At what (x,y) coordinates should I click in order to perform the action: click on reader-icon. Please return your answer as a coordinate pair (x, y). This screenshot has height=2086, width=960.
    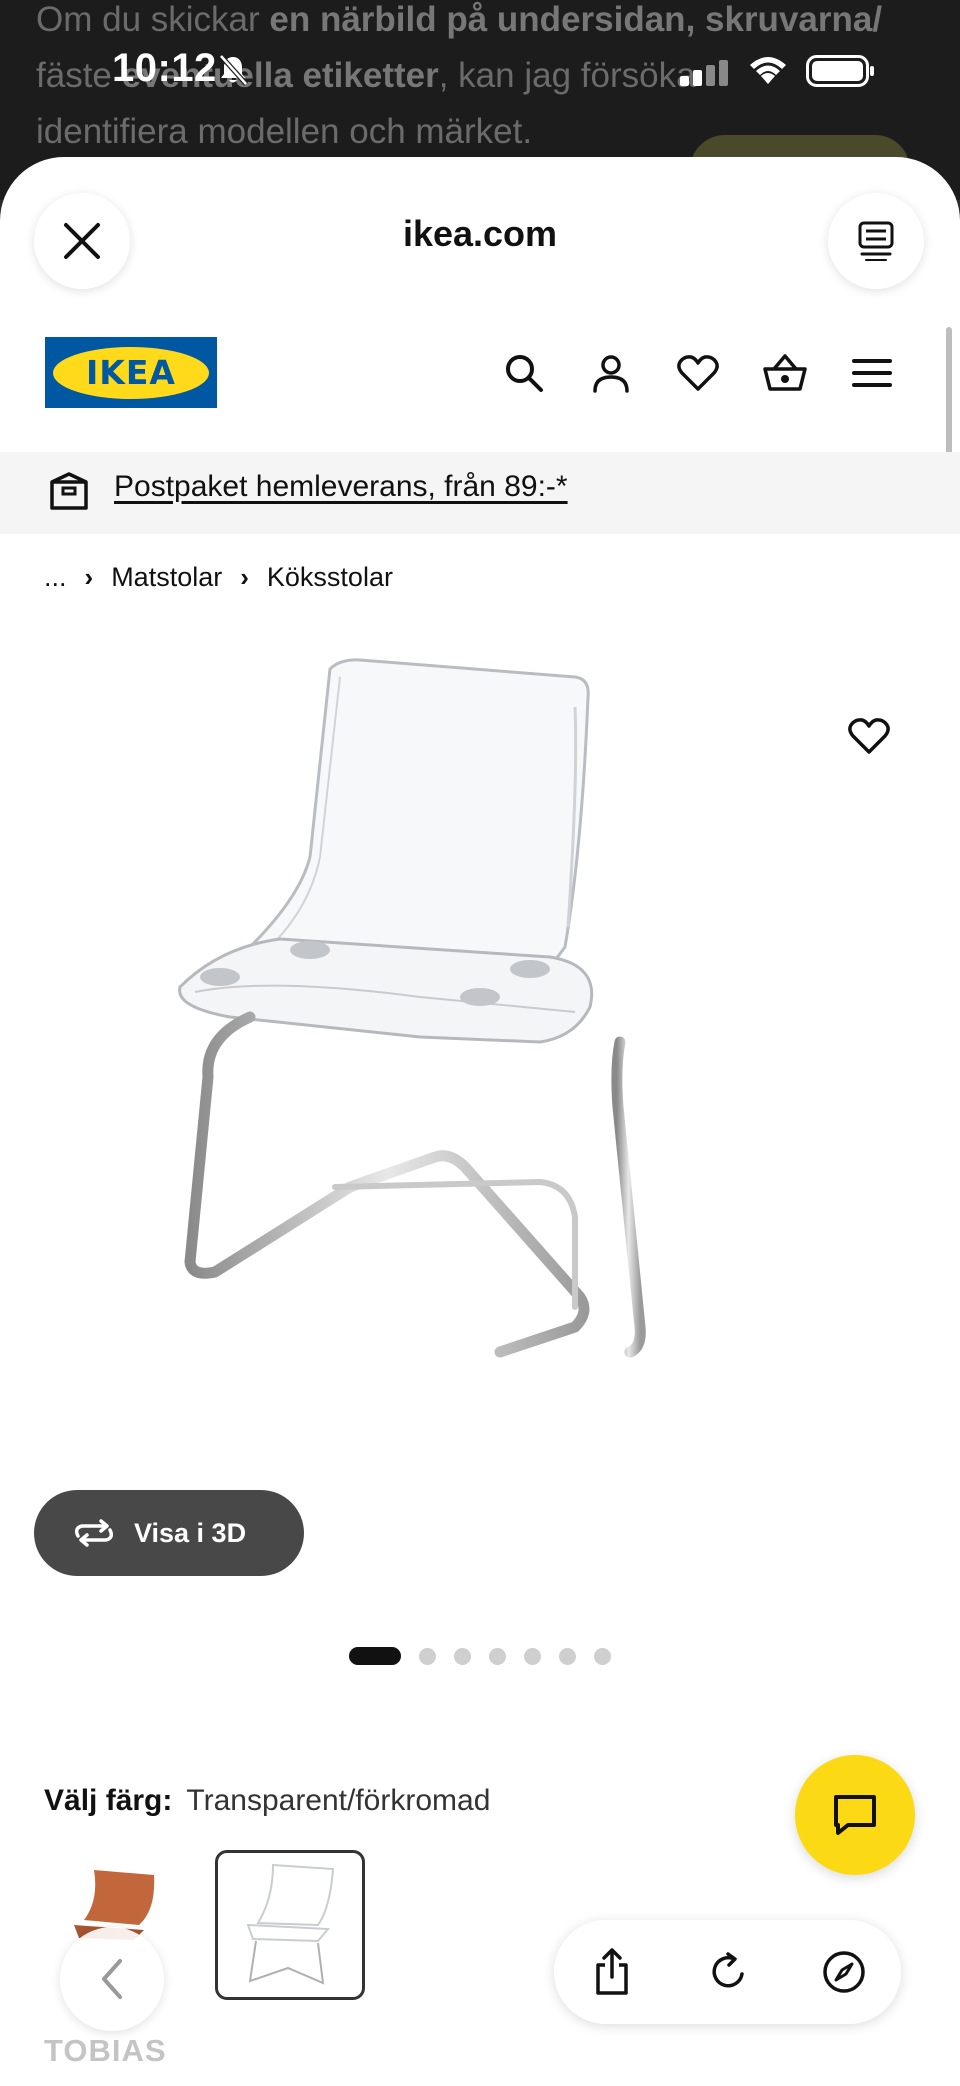
    Looking at the image, I should click on (876, 241).